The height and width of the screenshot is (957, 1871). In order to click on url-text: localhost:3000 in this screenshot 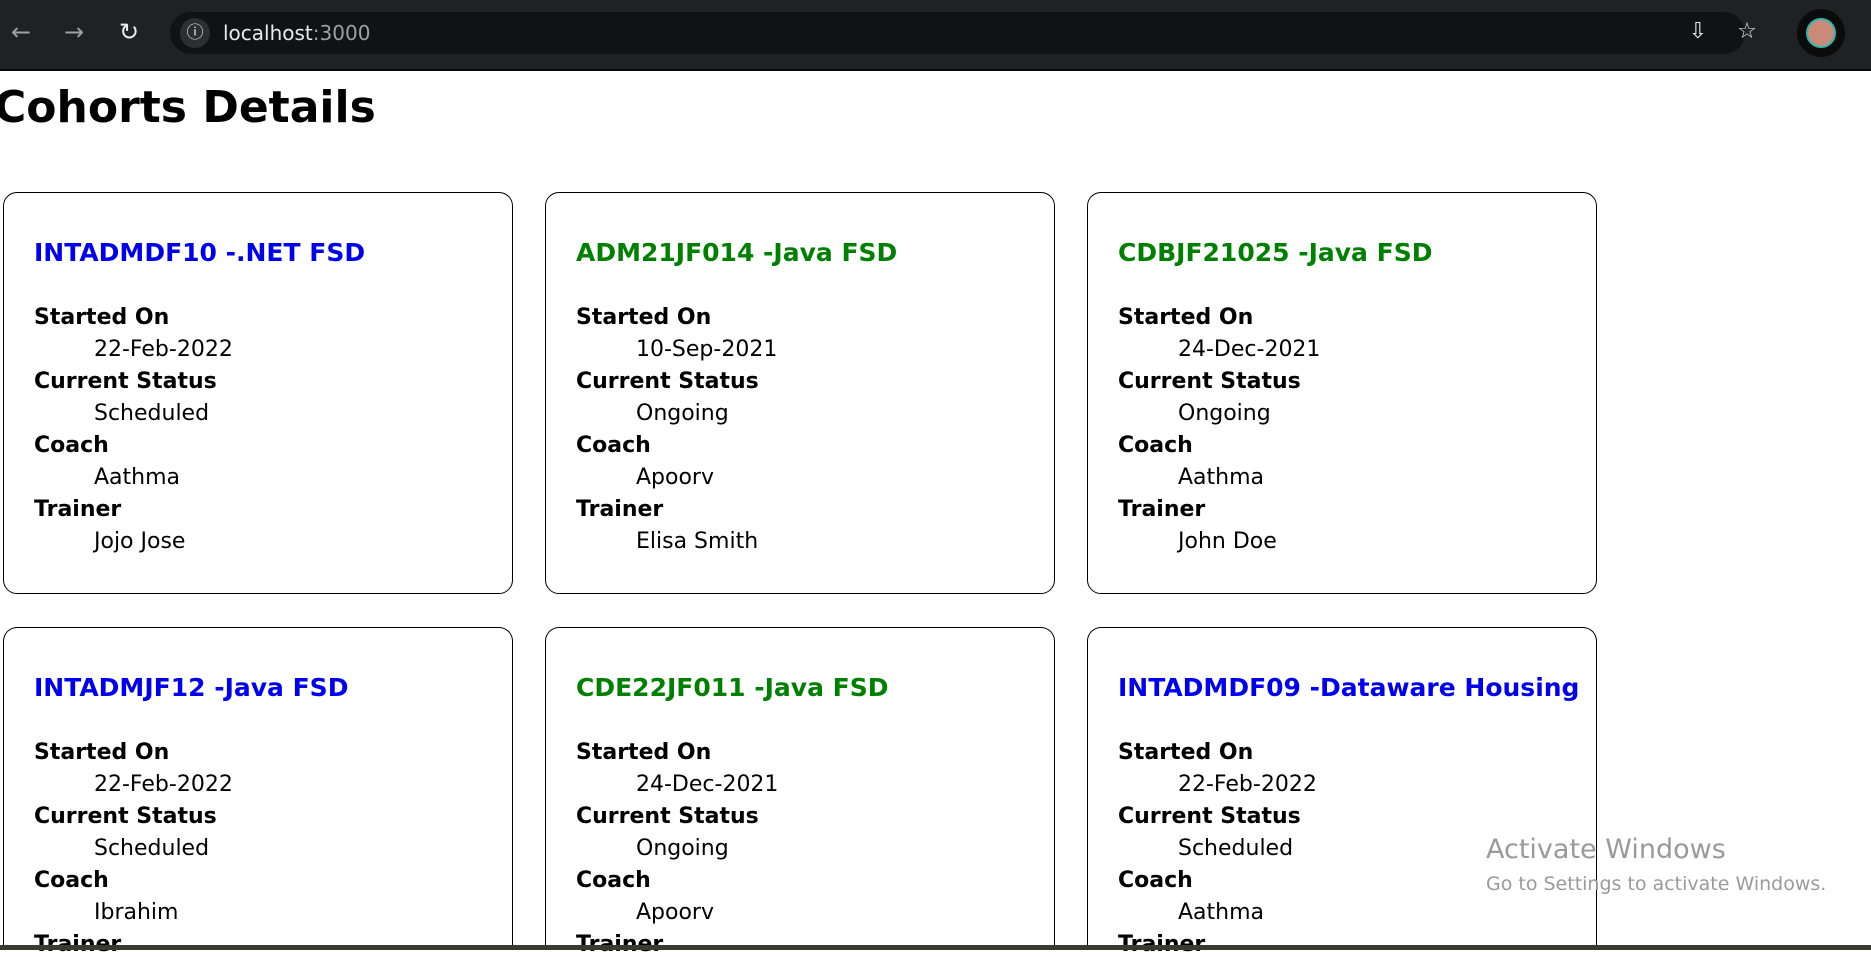, I will do `click(296, 33)`.